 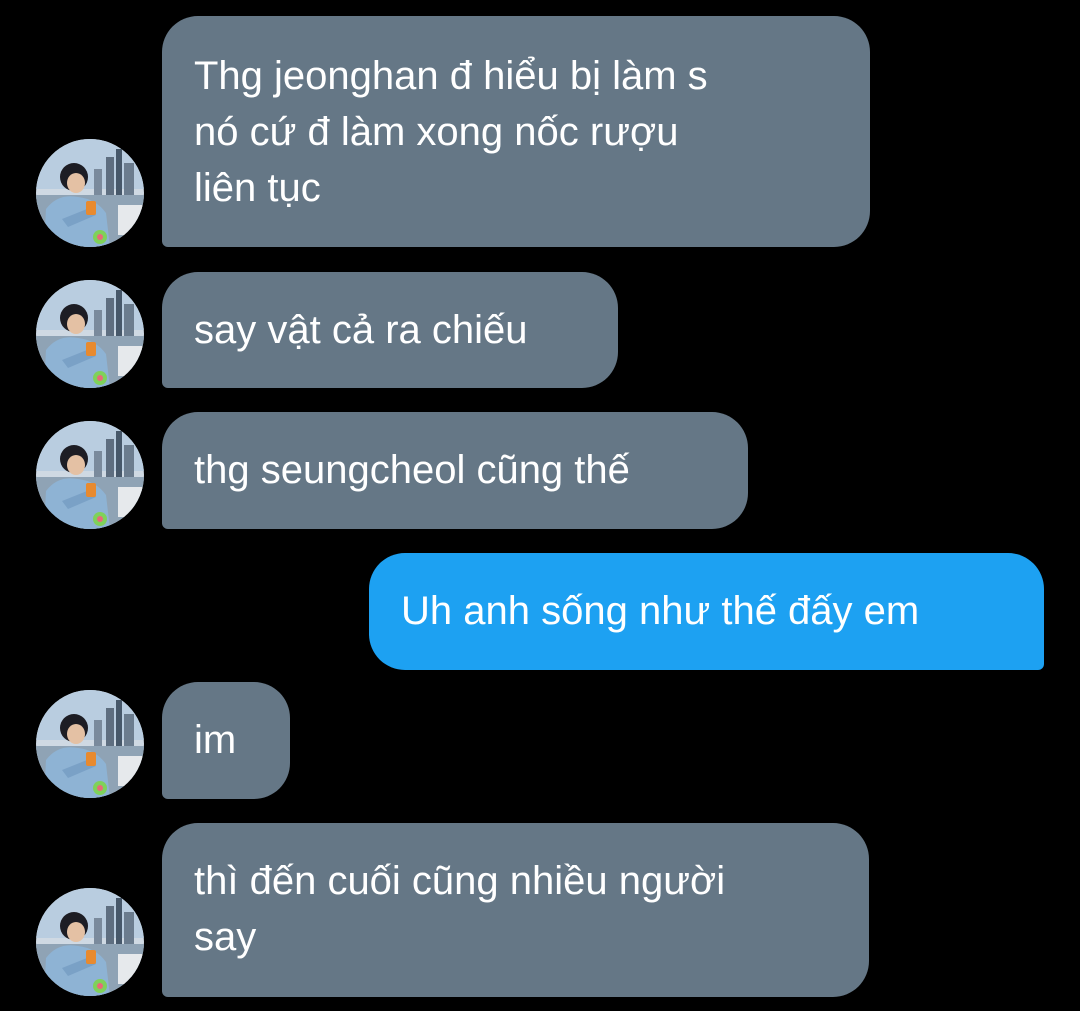 I want to click on message-bubble-outgoing: Uh anh sống như thế đấy em, so click(x=706, y=611).